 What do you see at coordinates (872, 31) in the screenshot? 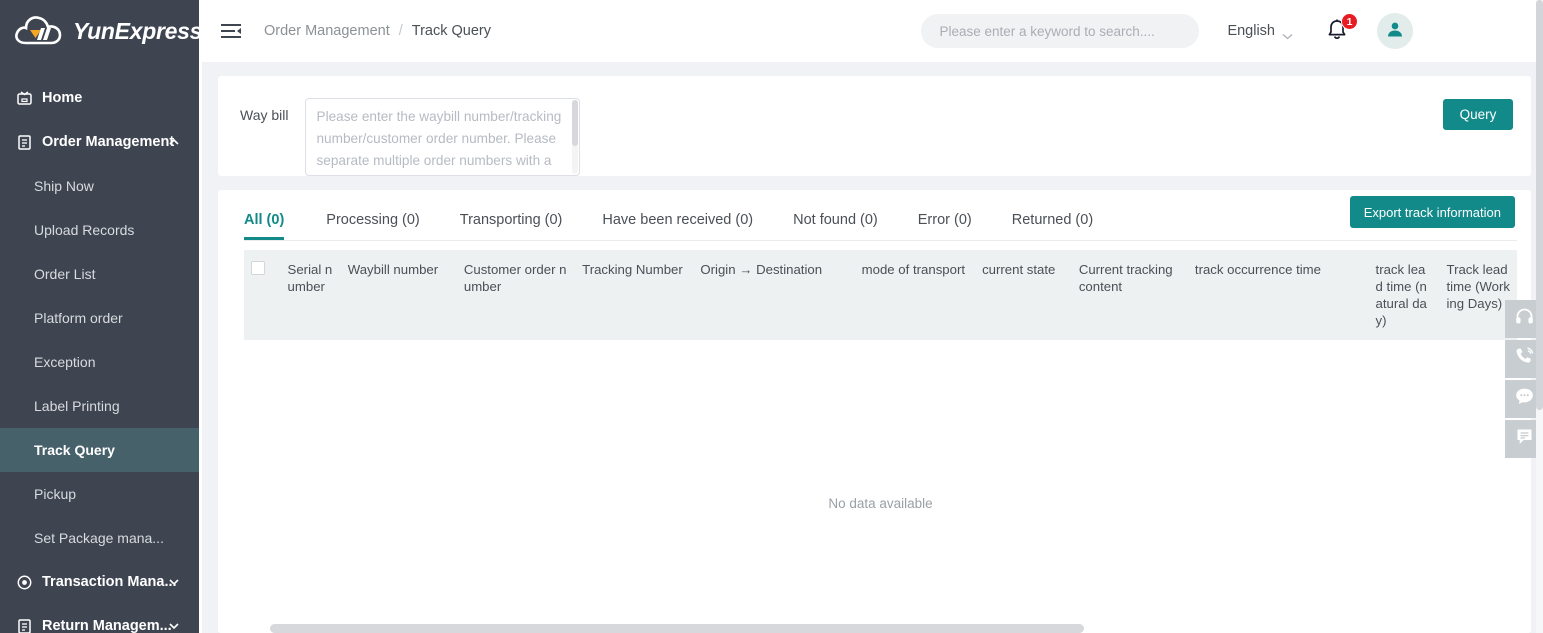
I see `topbar: Order Management / Track Query English` at bounding box center [872, 31].